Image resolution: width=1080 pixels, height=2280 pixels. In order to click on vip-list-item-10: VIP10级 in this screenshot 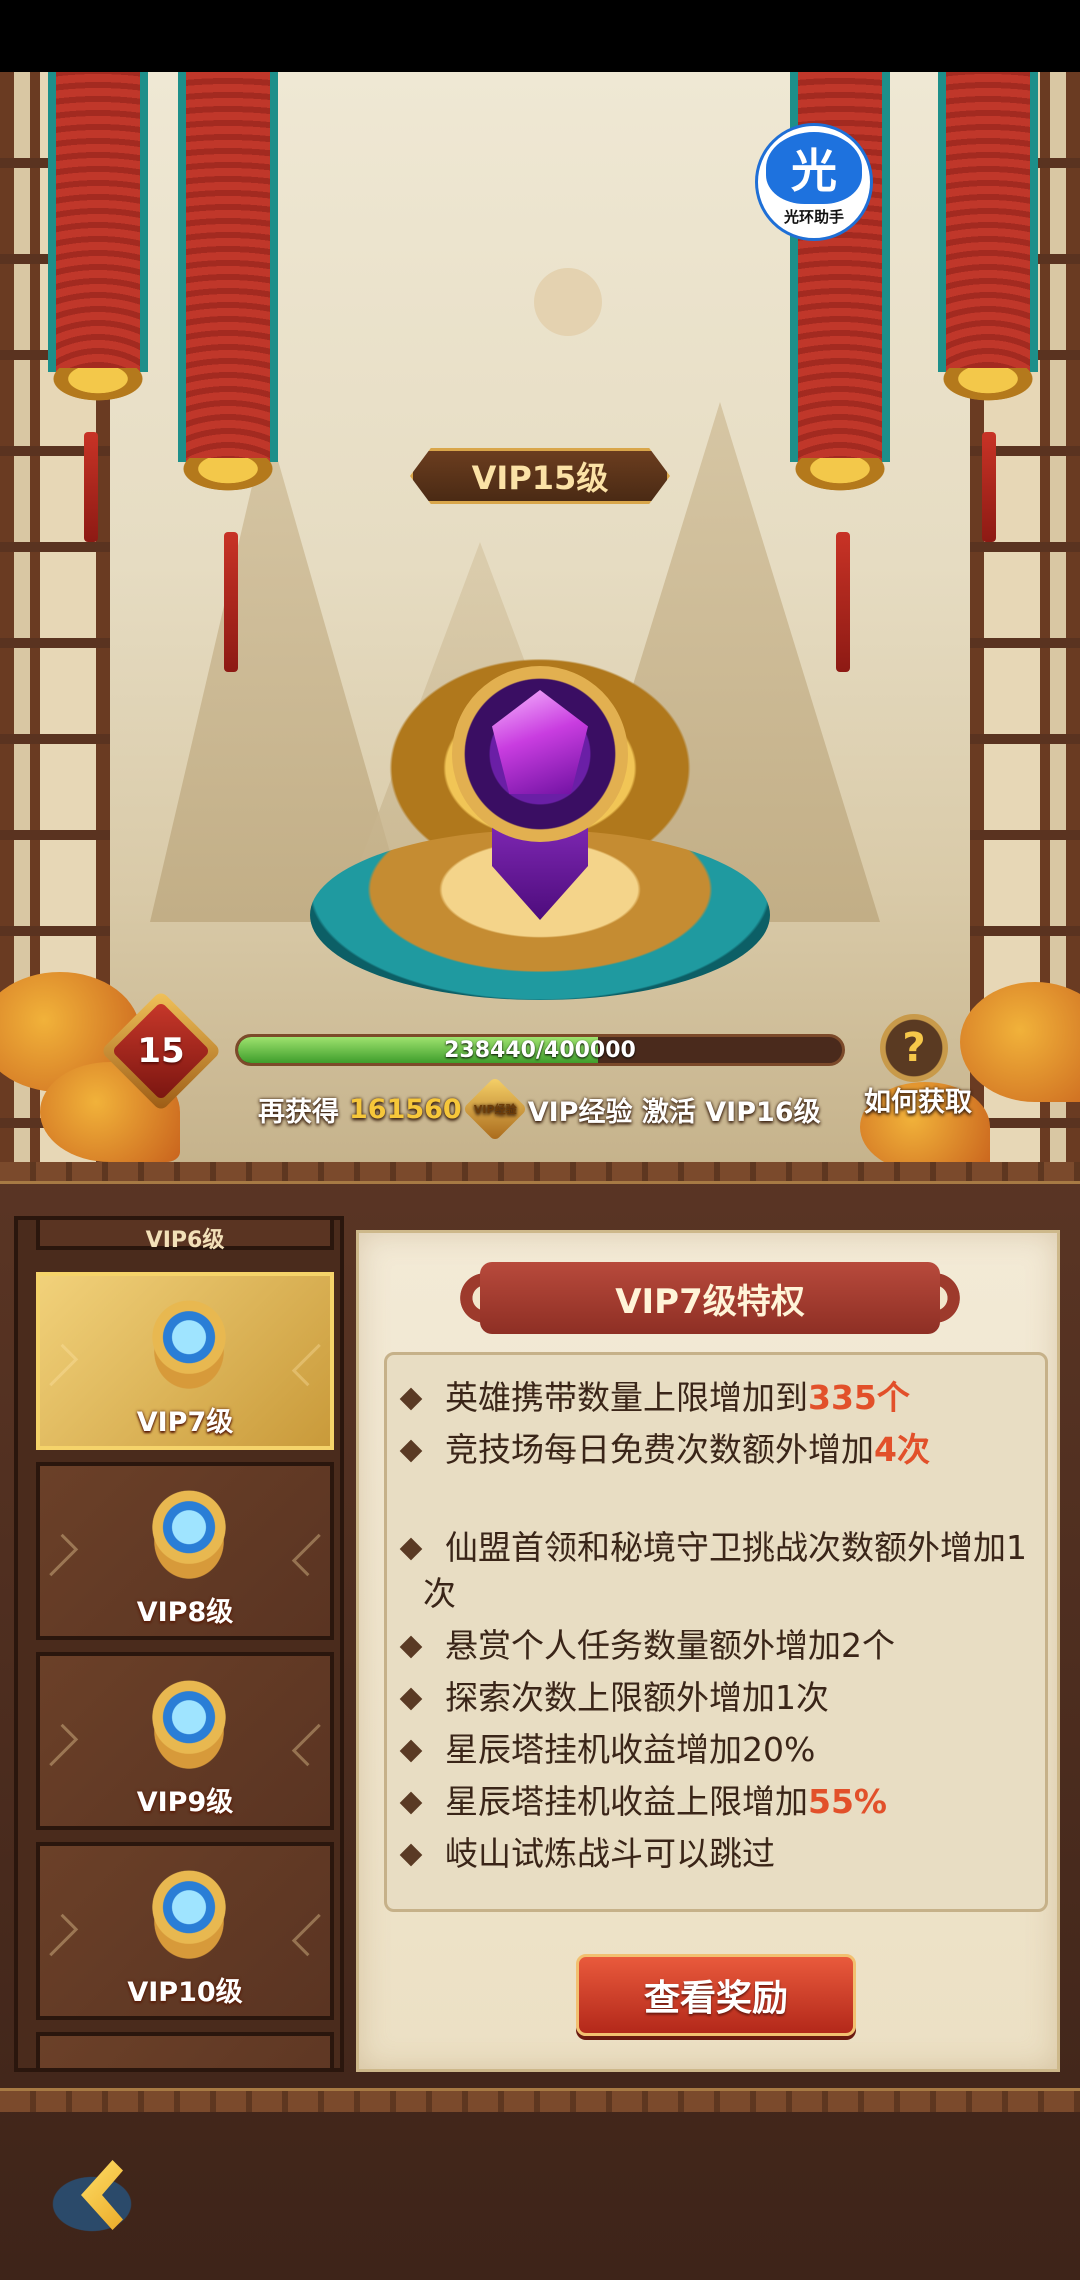, I will do `click(185, 1931)`.